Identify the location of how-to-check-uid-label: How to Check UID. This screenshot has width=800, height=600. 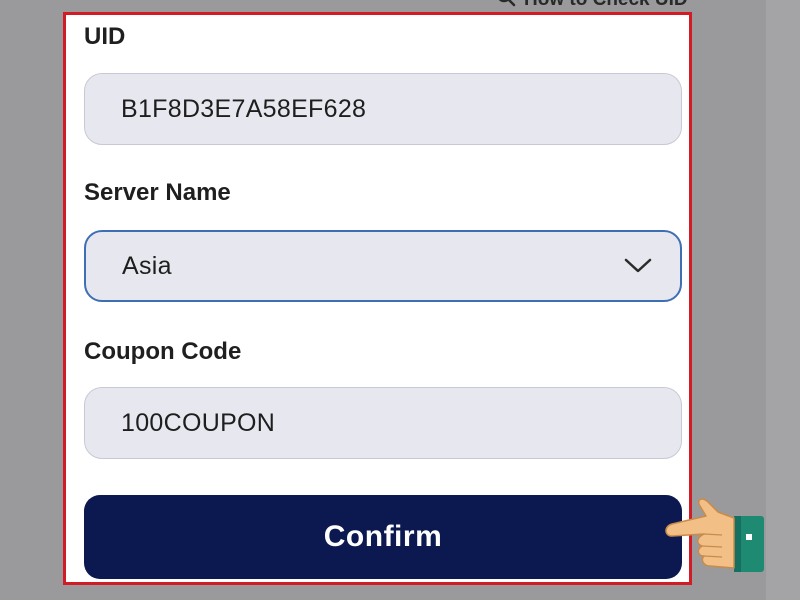
(606, 5).